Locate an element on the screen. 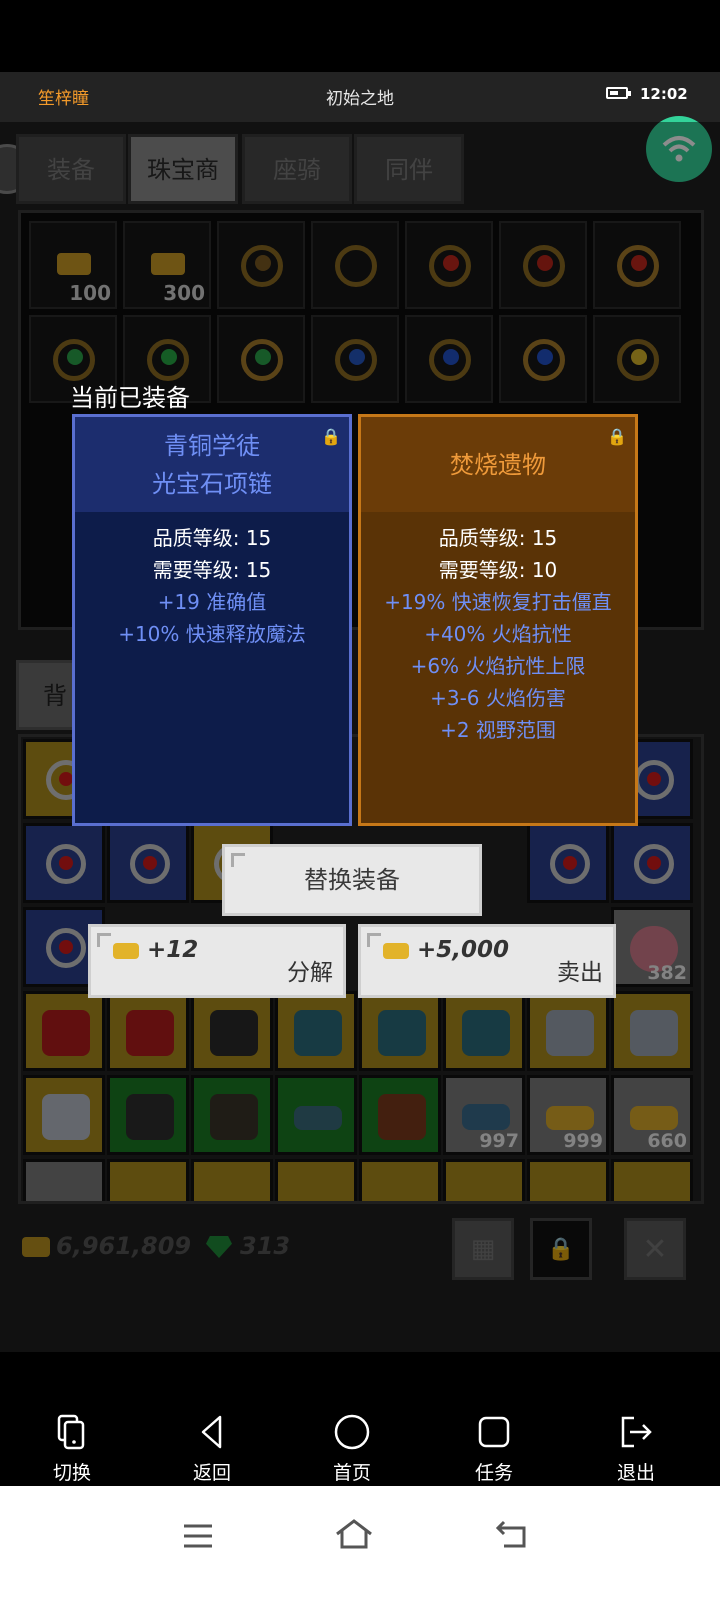  decompose-button: +12 分解 is located at coordinates (217, 961).